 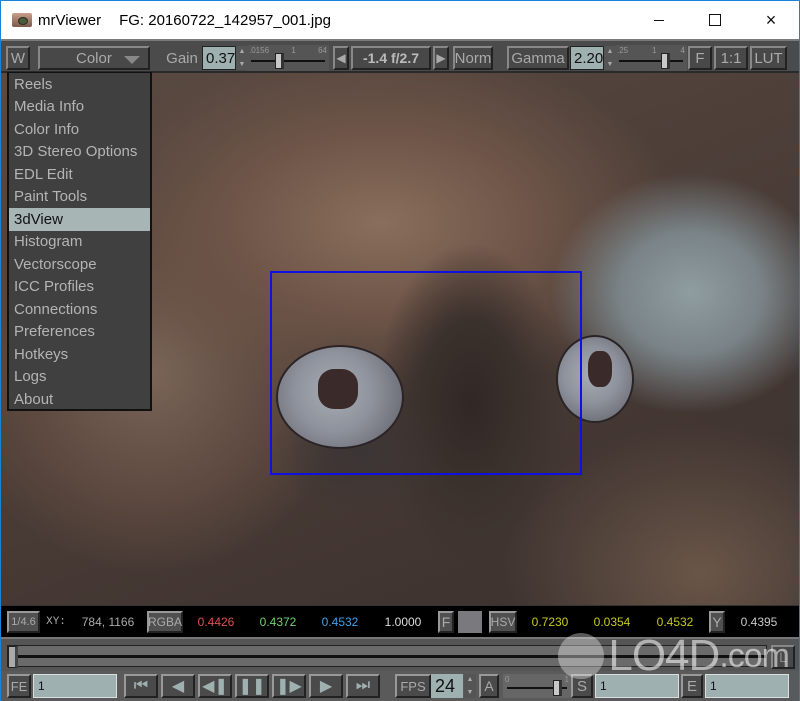 I want to click on menu-item-hotkeys: Hotkeys, so click(x=79, y=354).